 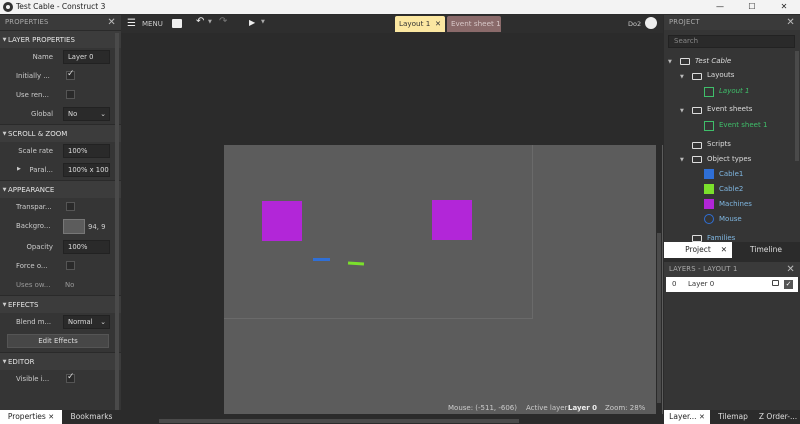 I want to click on redo-icon: ↷, so click(x=223, y=21).